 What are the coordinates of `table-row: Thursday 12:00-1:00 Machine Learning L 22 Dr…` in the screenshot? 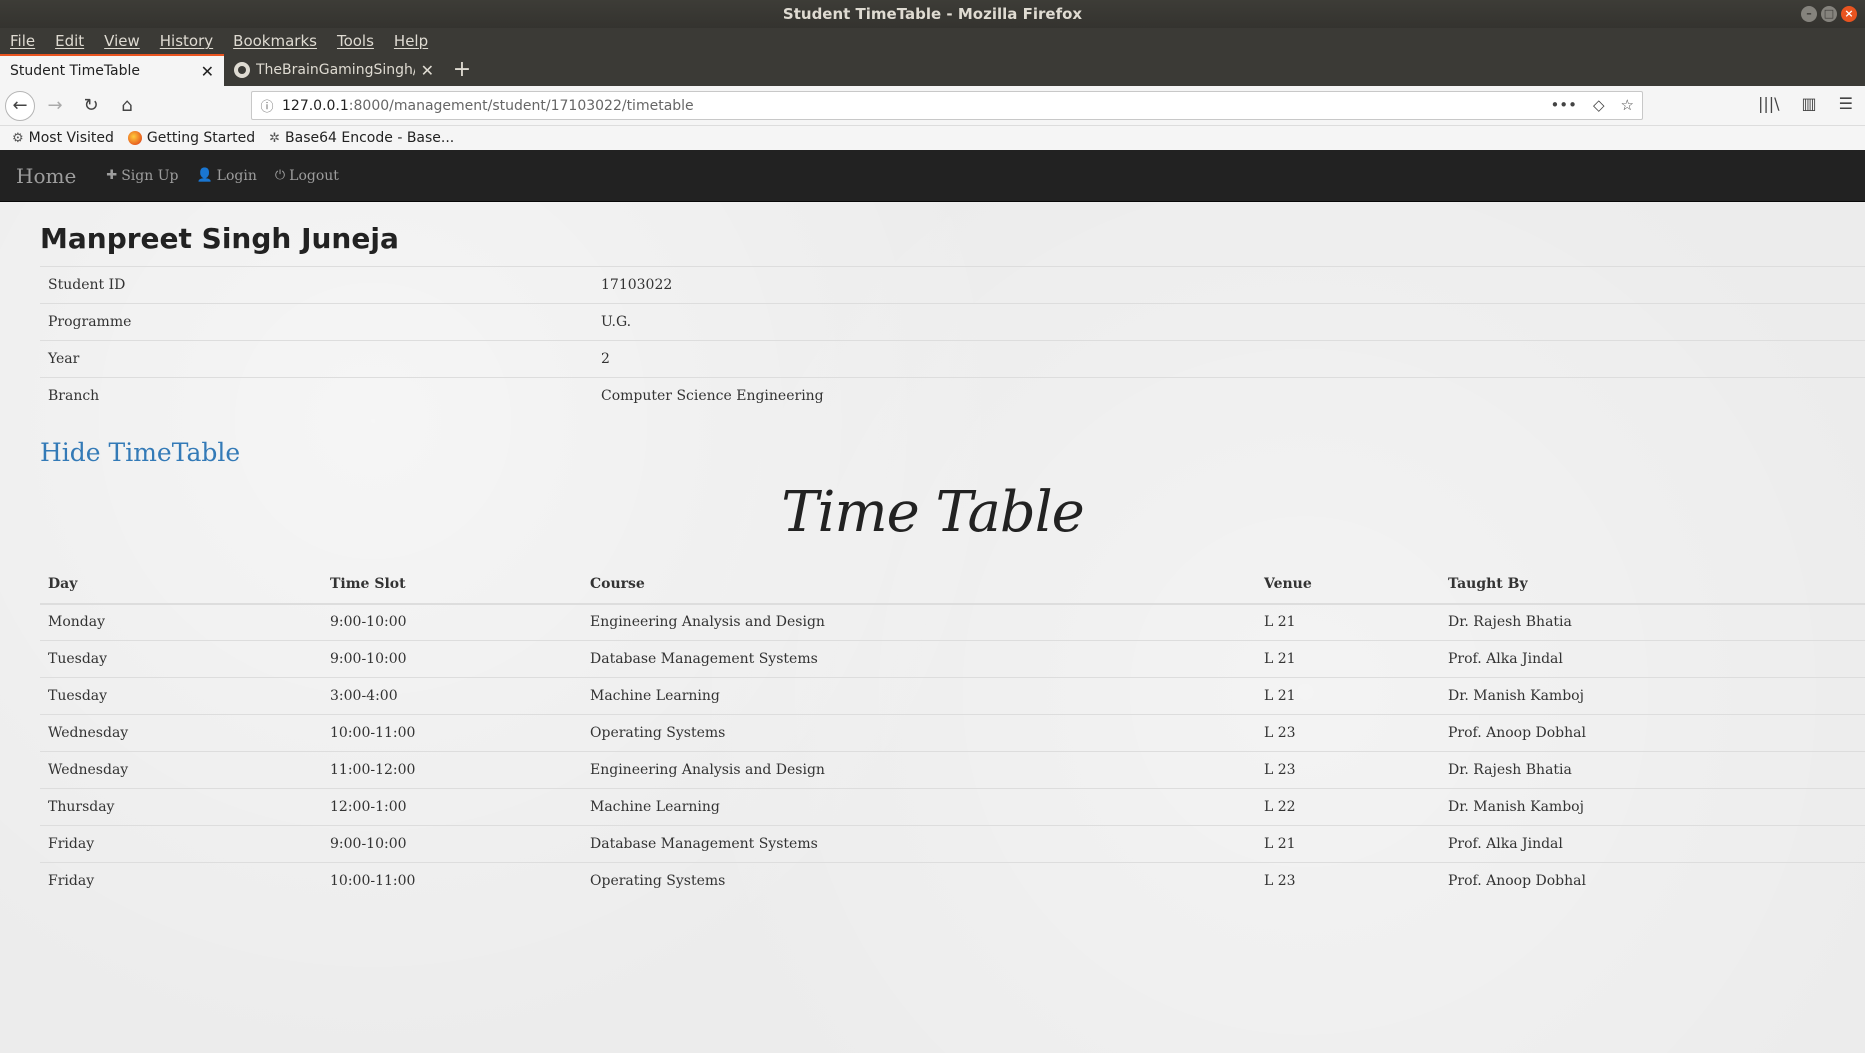 It's located at (952, 807).